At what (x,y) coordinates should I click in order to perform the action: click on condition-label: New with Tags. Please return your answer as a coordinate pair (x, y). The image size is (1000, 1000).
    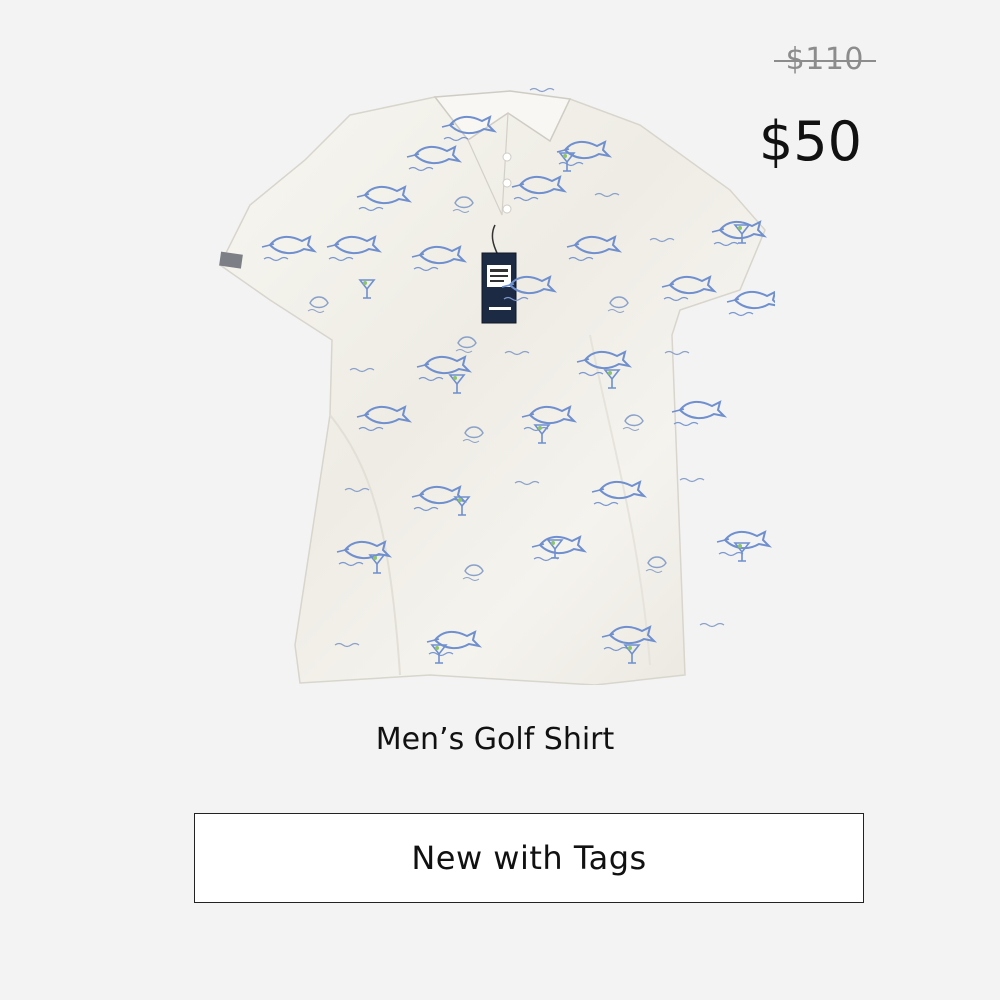
    Looking at the image, I should click on (529, 858).